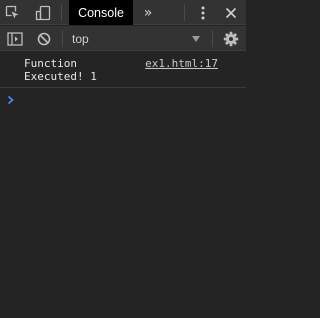  I want to click on devtools-tab-bar: Console », so click(123, 12).